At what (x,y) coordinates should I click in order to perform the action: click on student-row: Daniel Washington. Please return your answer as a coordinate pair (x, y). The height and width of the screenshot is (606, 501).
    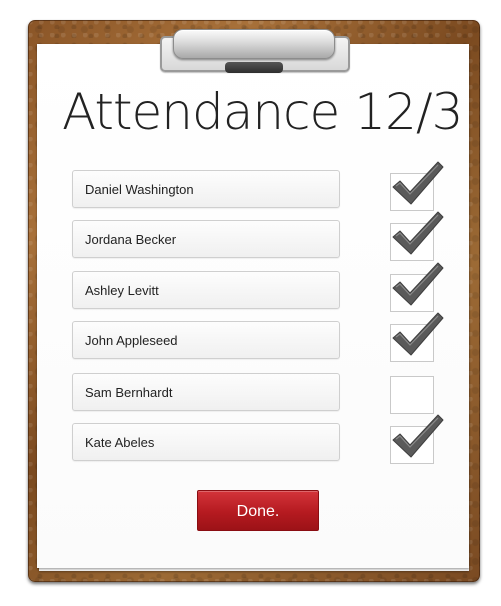
    Looking at the image, I should click on (262, 186).